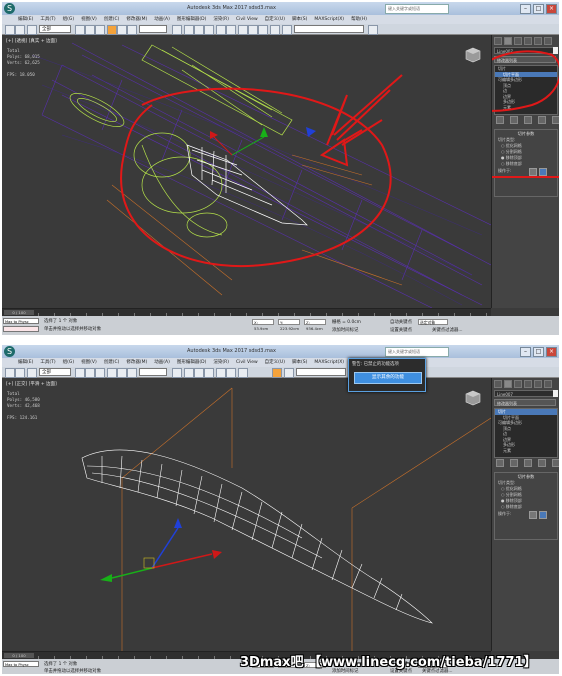 The width and height of the screenshot is (562, 676). What do you see at coordinates (525, 393) in the screenshot?
I see `object-name-field: Line007` at bounding box center [525, 393].